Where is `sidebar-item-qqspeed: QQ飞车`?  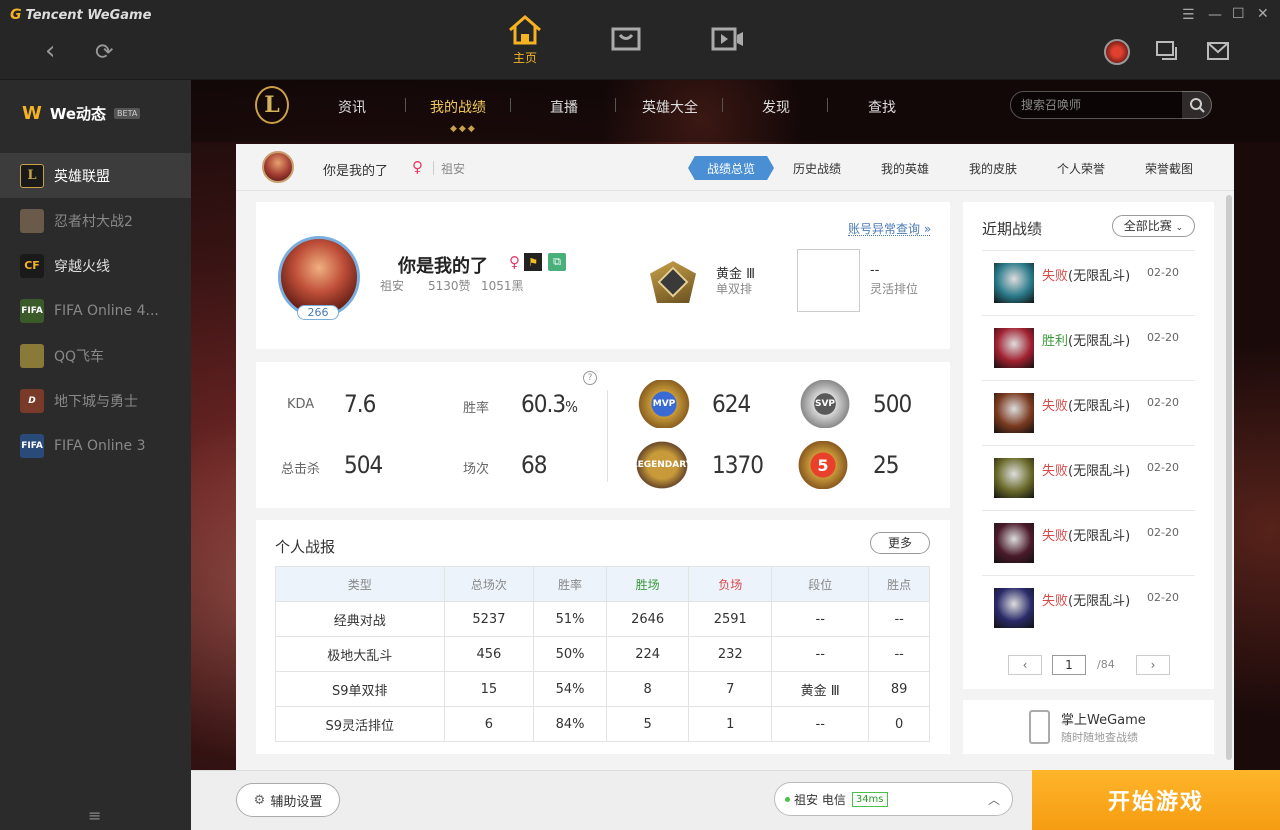 sidebar-item-qqspeed: QQ飞车 is located at coordinates (95, 355).